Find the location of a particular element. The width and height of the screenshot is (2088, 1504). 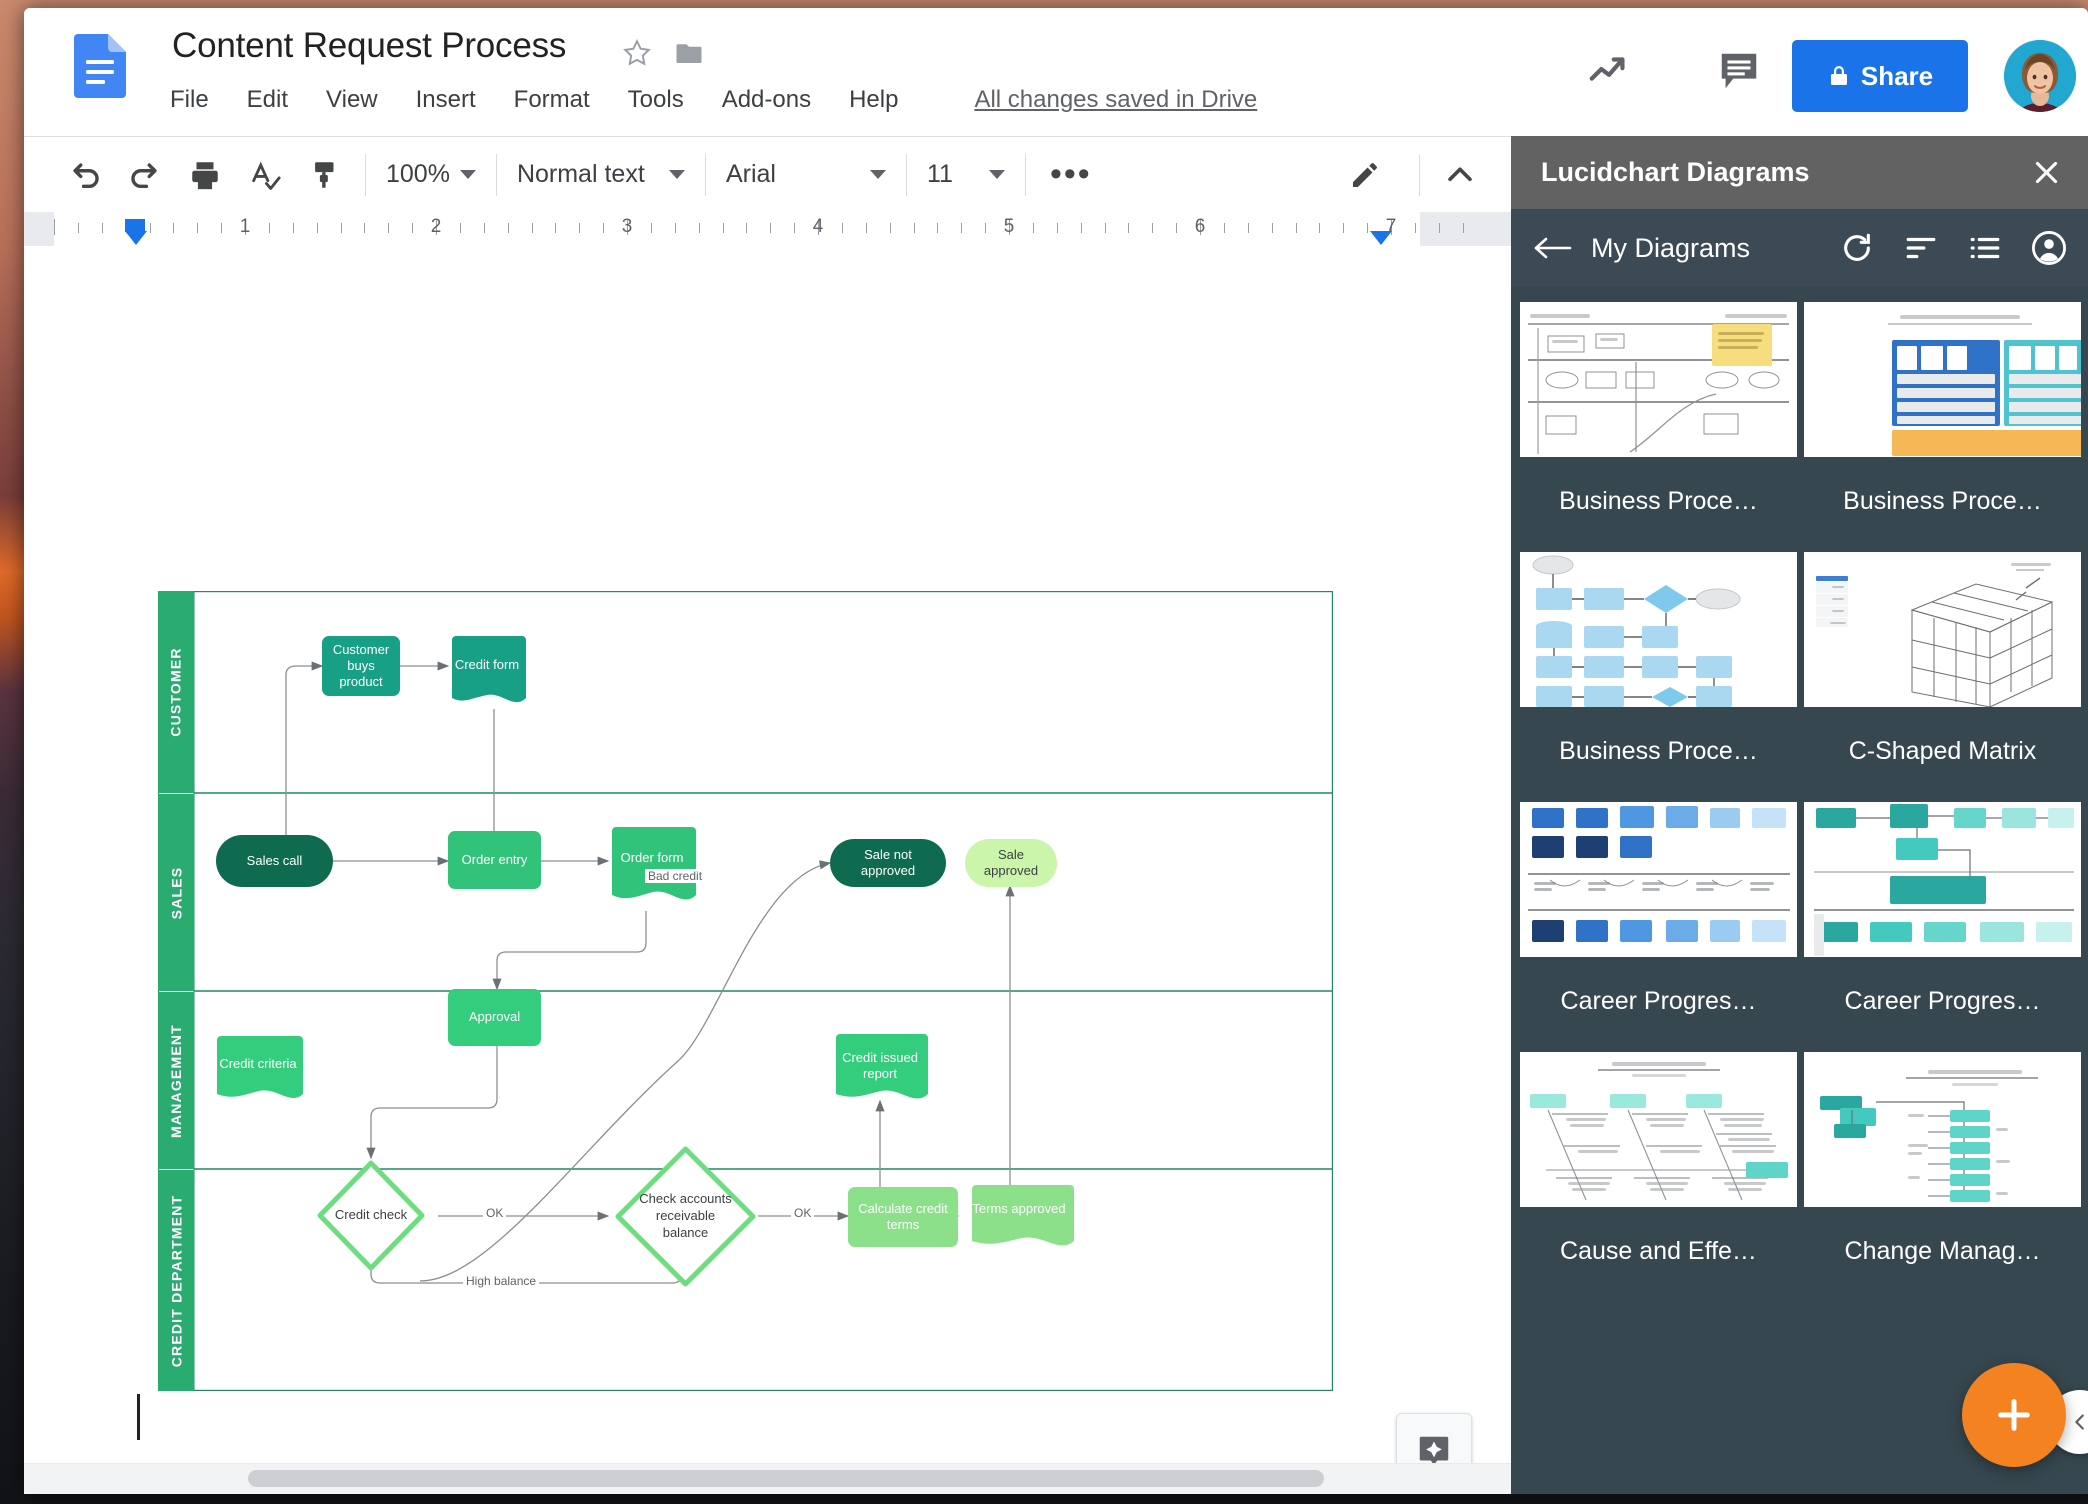

node-terms-approved: Terms approved is located at coordinates (1019, 1219).